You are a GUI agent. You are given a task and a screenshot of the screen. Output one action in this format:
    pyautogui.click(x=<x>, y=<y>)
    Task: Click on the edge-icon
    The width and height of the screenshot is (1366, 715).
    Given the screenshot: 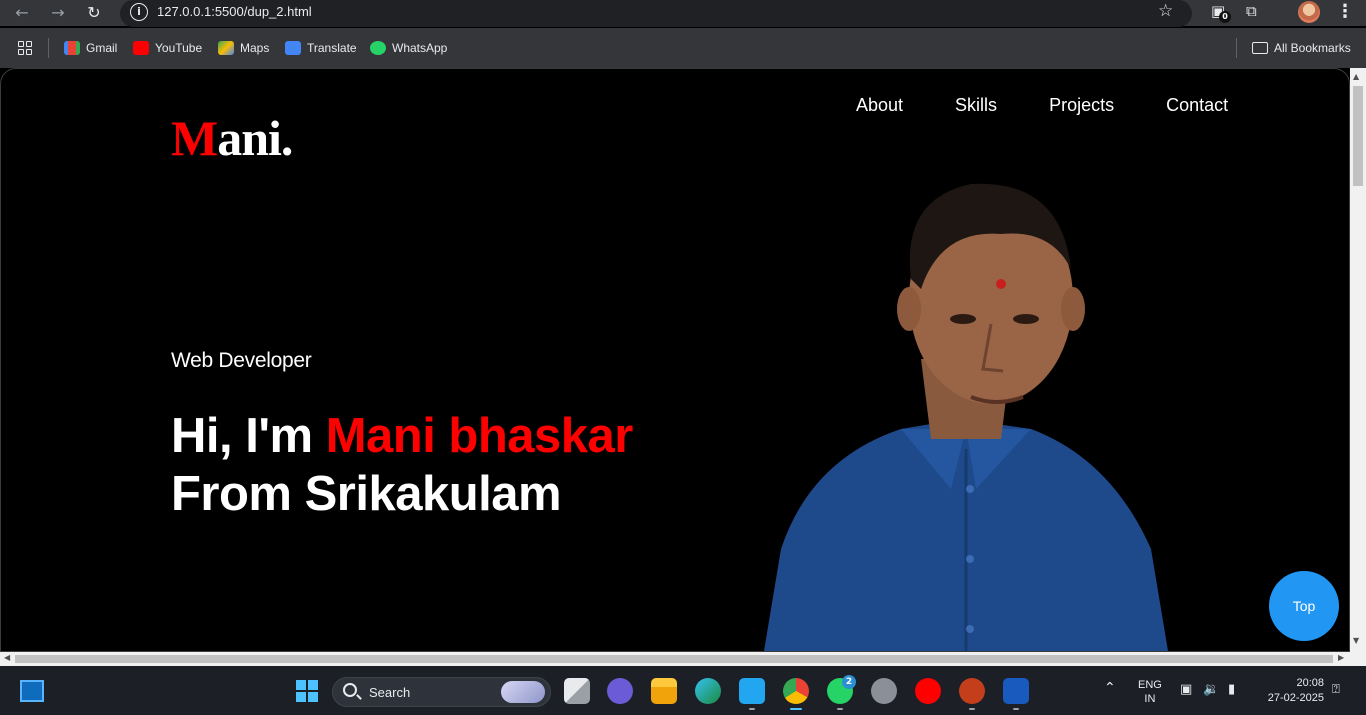 What is the action you would take?
    pyautogui.click(x=708, y=691)
    